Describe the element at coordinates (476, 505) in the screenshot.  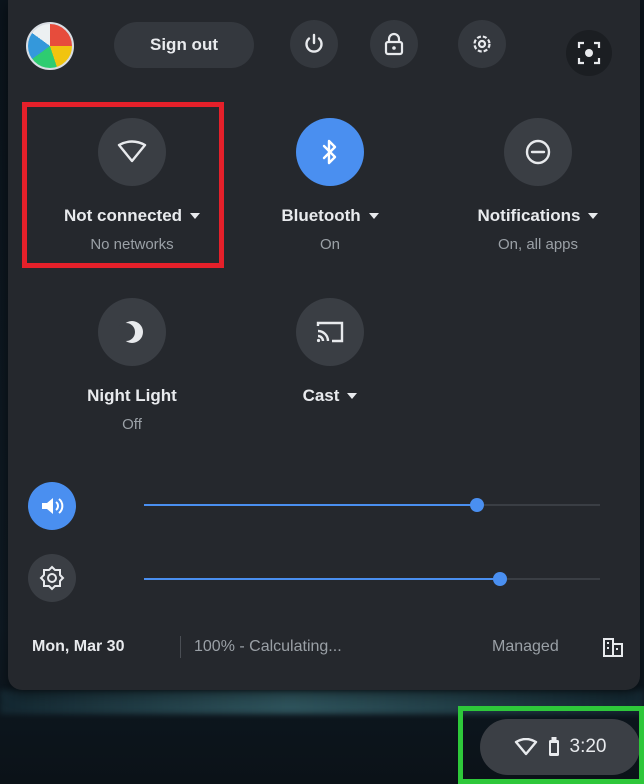
I see `volume-slider-thumb` at that location.